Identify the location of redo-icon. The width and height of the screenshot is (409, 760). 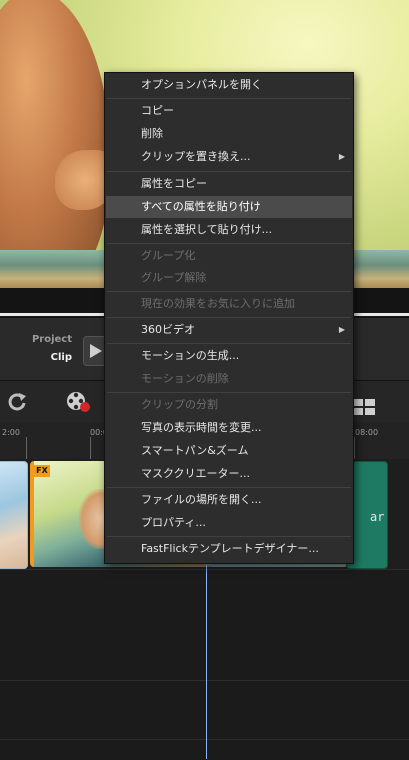
(17, 402).